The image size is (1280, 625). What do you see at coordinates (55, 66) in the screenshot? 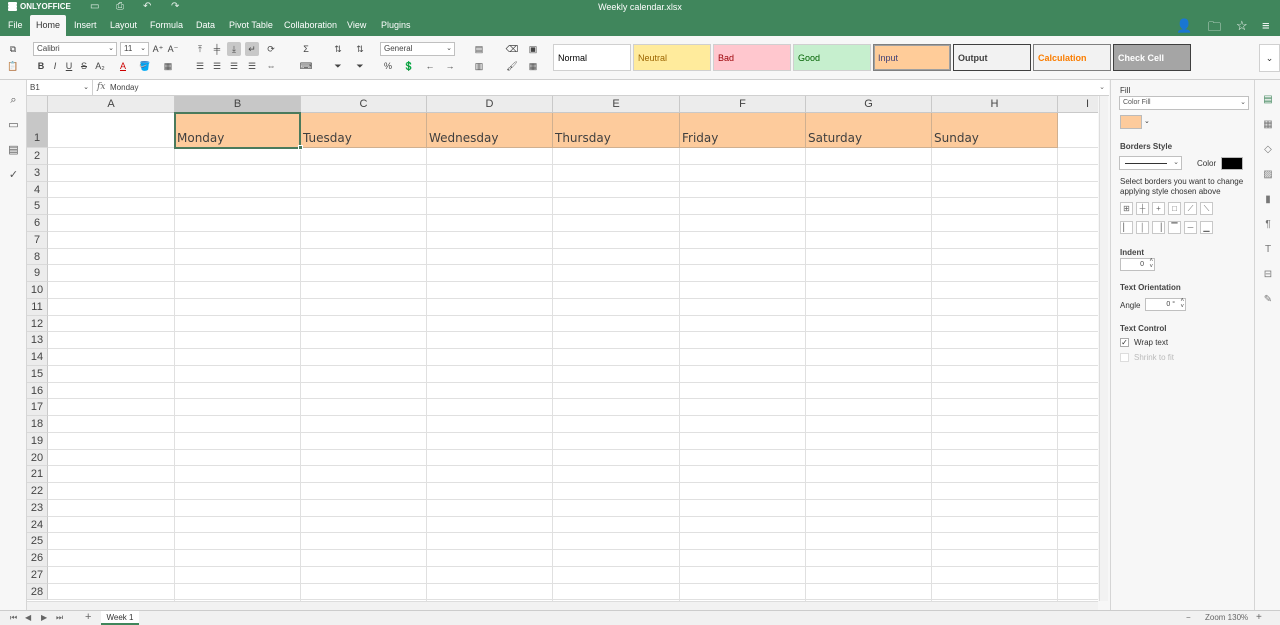
I see `italic-button: I` at bounding box center [55, 66].